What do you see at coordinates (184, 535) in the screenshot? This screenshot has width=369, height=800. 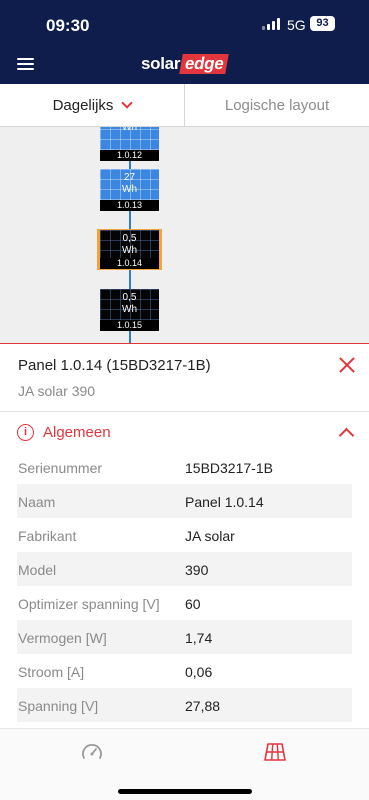 I see `table-row: Fabrikant JA solar` at bounding box center [184, 535].